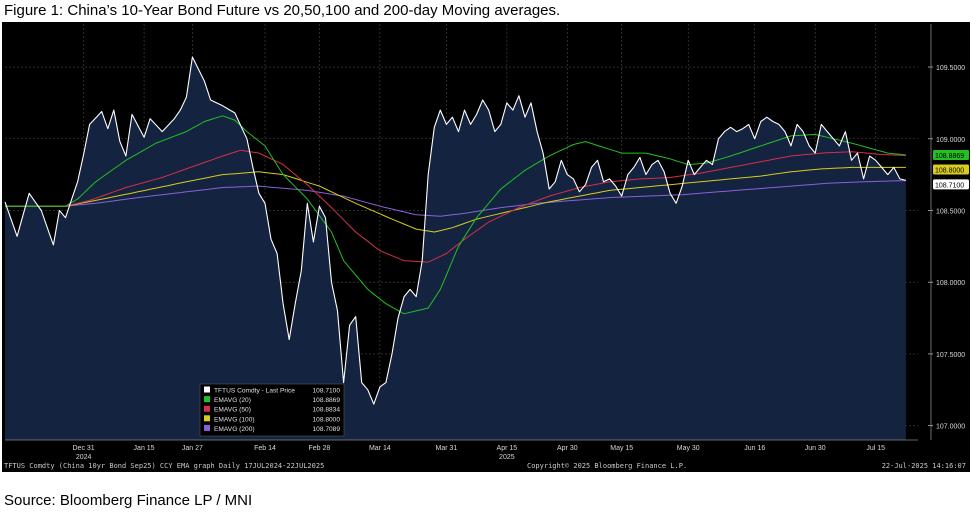 This screenshot has height=512, width=972. Describe the element at coordinates (84, 457) in the screenshot. I see `x-year-label: 2024` at that location.